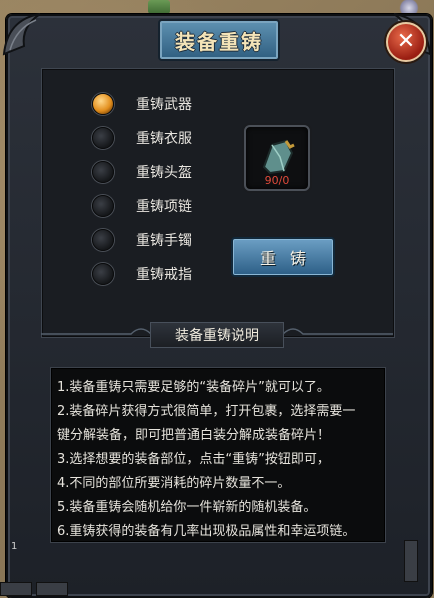 Image resolution: width=434 pixels, height=598 pixels. I want to click on recast-button: 重铸, so click(283, 257).